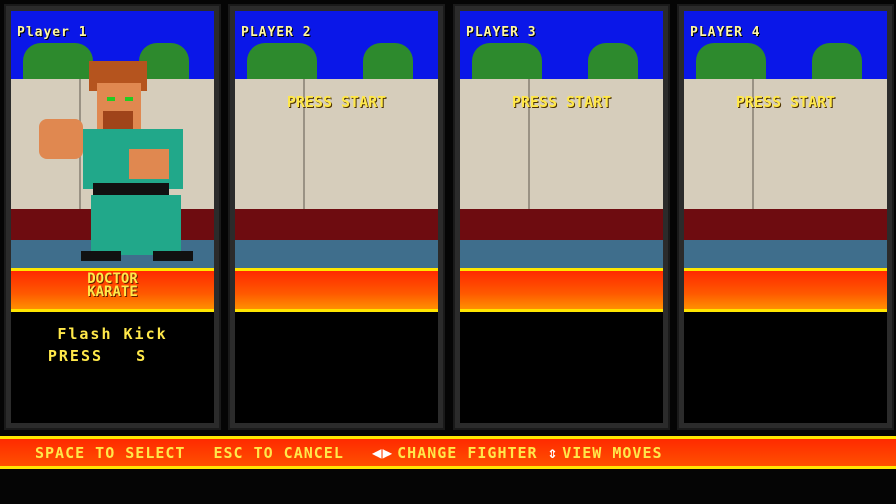 The width and height of the screenshot is (896, 504). What do you see at coordinates (501, 32) in the screenshot?
I see `player-title: PLAYER 3` at bounding box center [501, 32].